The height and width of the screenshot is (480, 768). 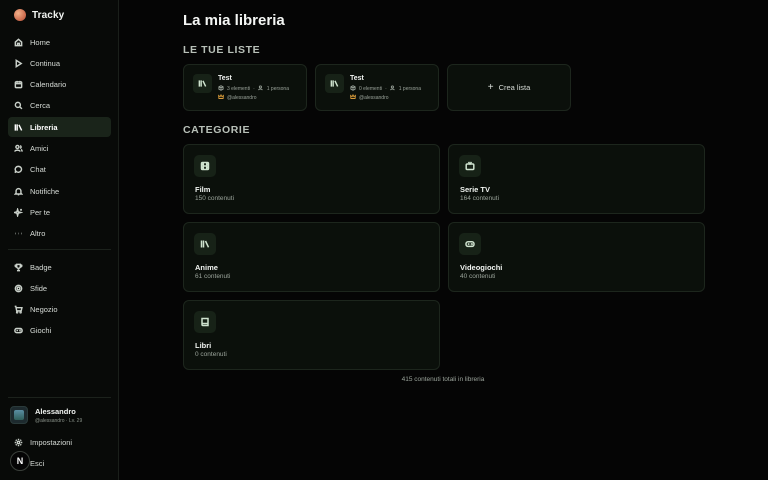 I want to click on sidebar-item-per-te: Per te, so click(x=59, y=212).